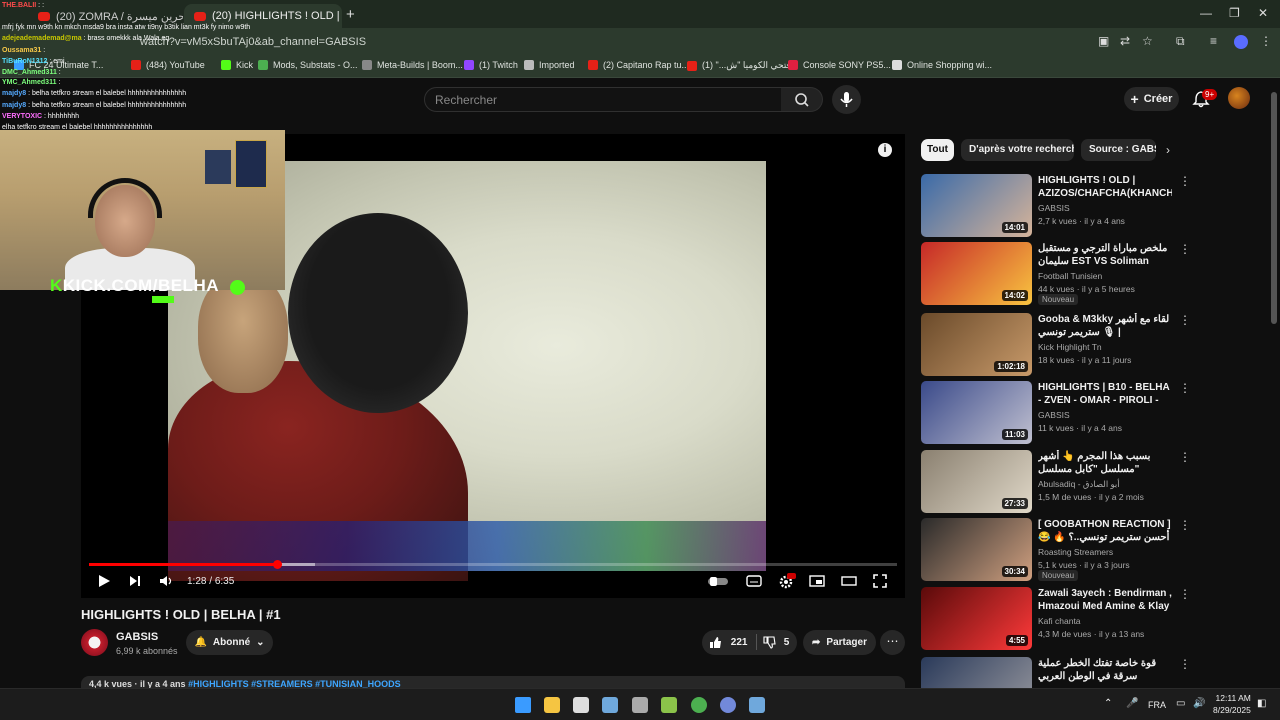 The image size is (1280, 720). What do you see at coordinates (549, 65) in the screenshot?
I see `bookmark-6: Imported` at bounding box center [549, 65].